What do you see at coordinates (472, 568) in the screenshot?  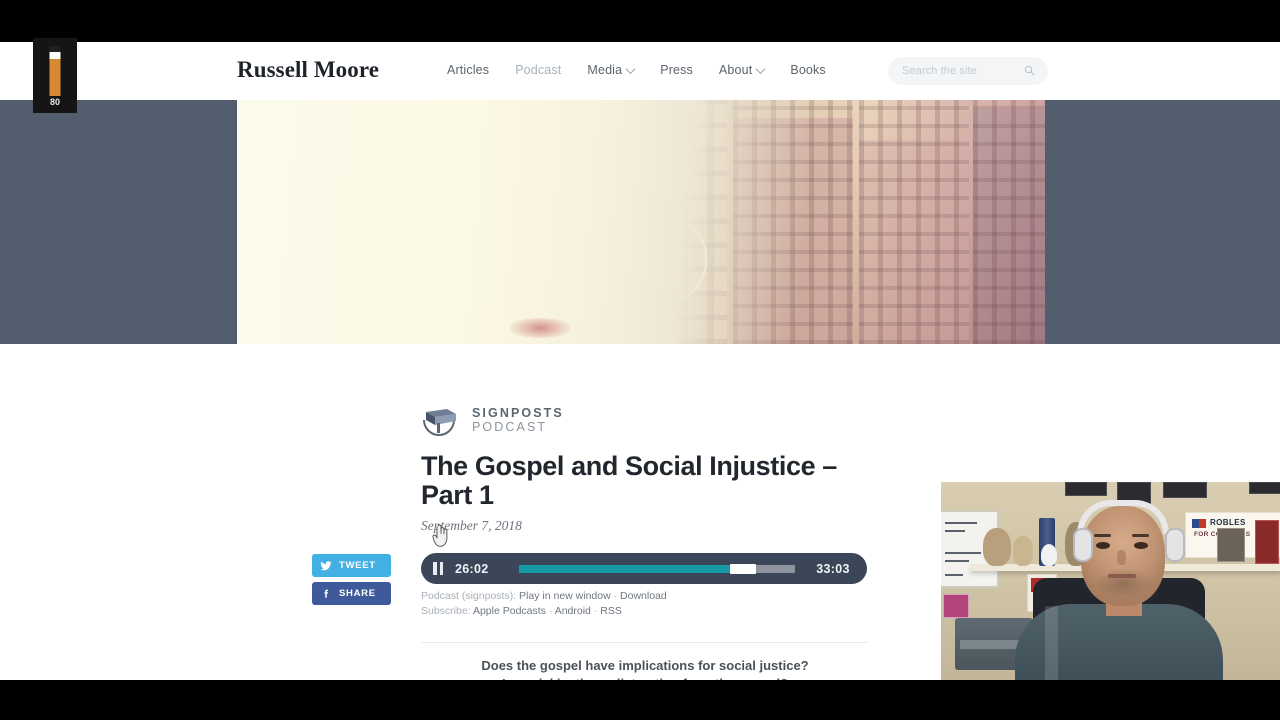 I see `current-time: 26:02` at bounding box center [472, 568].